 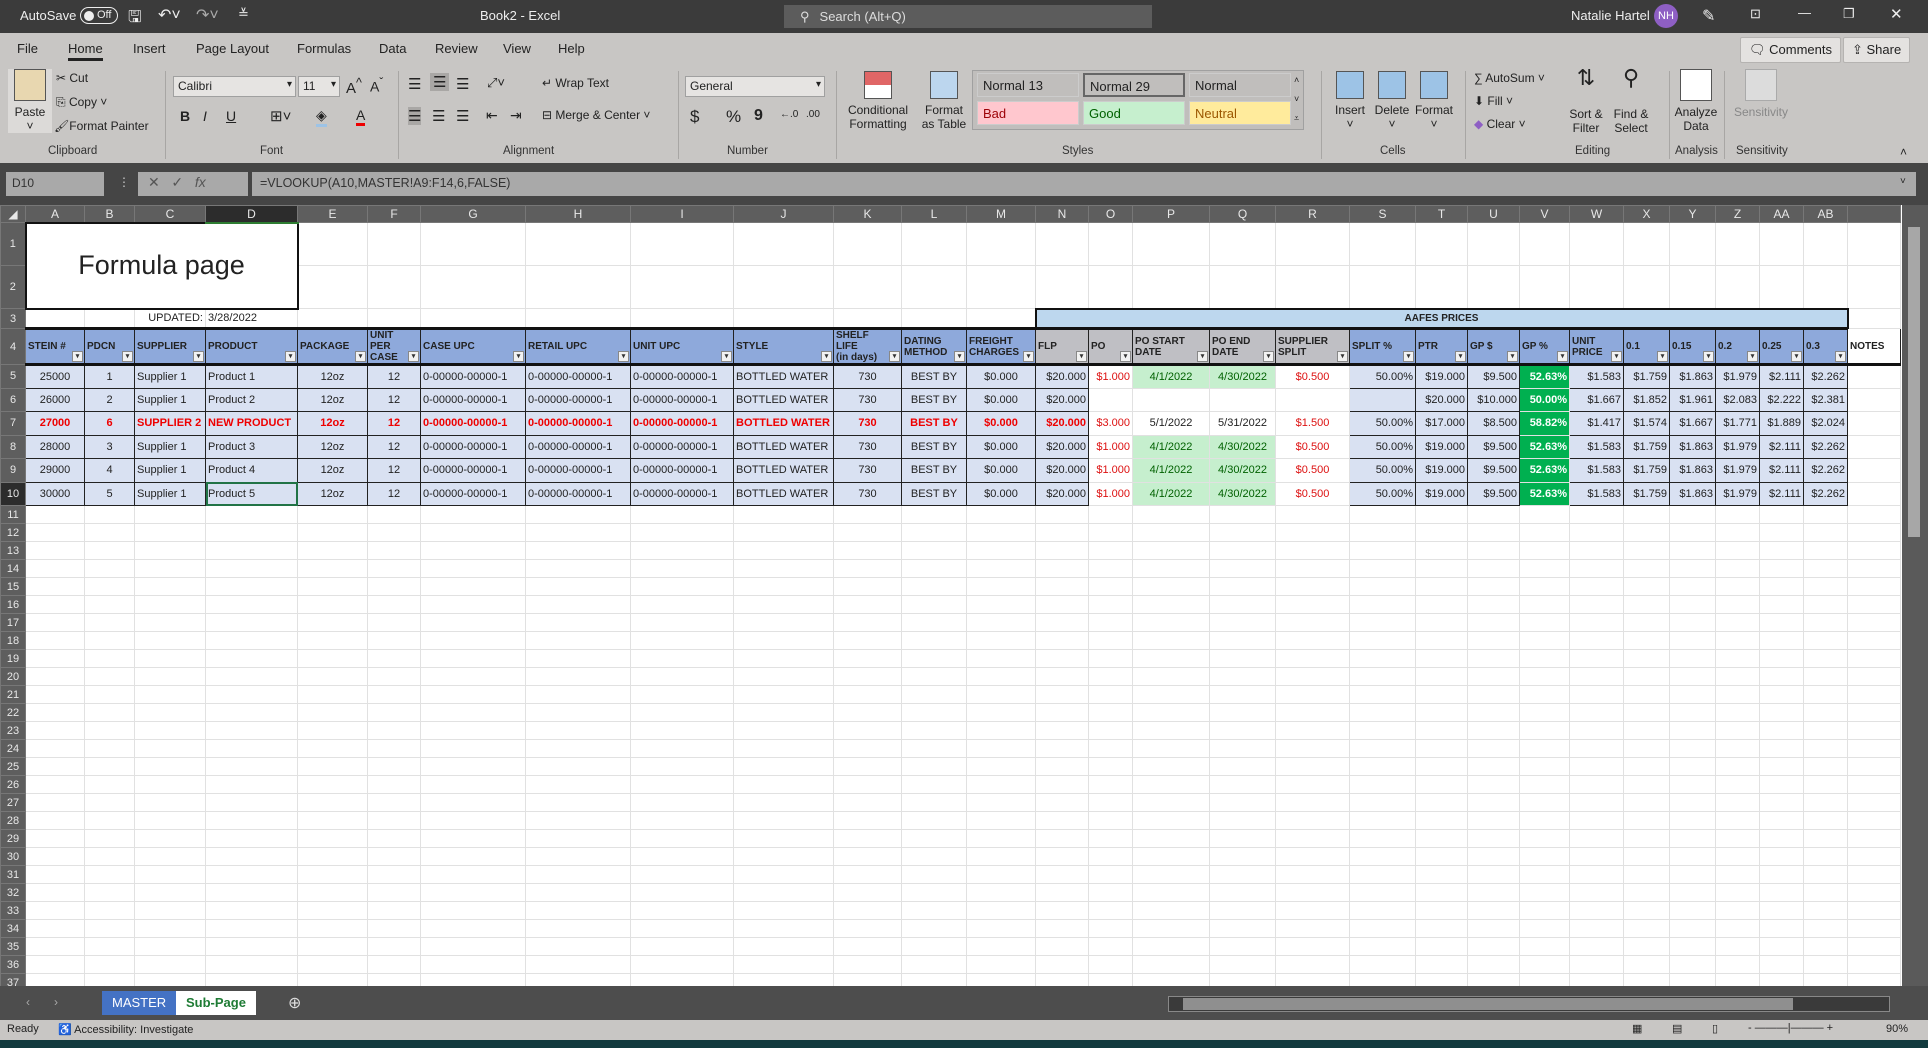 I want to click on expand-formula-bar-icon: ˅, so click(x=1903, y=181).